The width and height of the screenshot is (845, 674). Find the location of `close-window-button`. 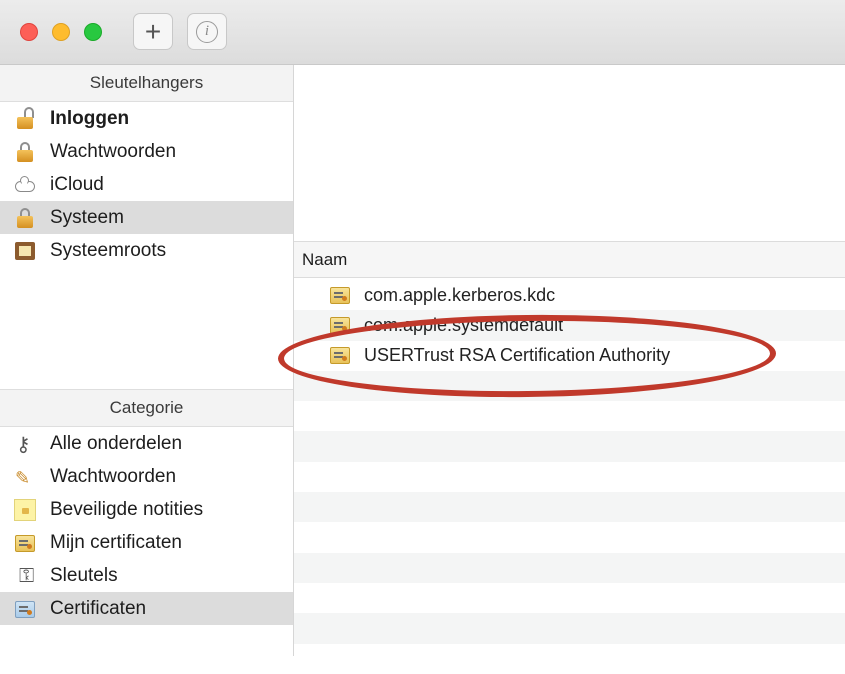

close-window-button is located at coordinates (29, 32).